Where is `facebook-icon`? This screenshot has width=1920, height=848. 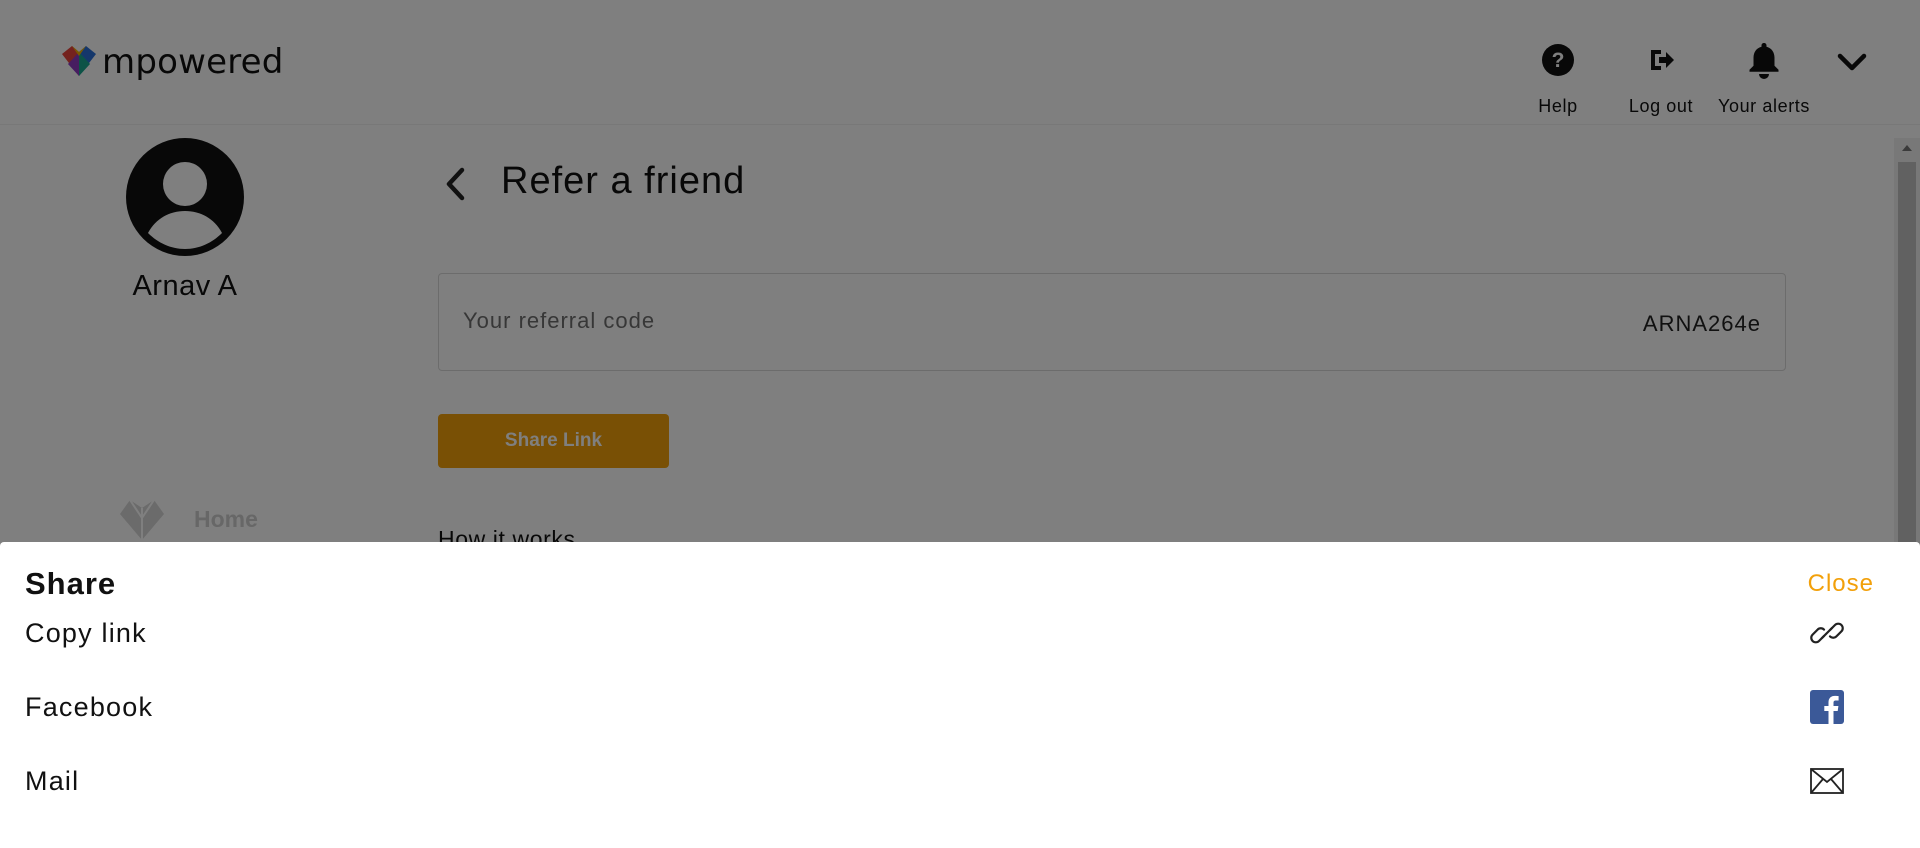 facebook-icon is located at coordinates (1827, 707).